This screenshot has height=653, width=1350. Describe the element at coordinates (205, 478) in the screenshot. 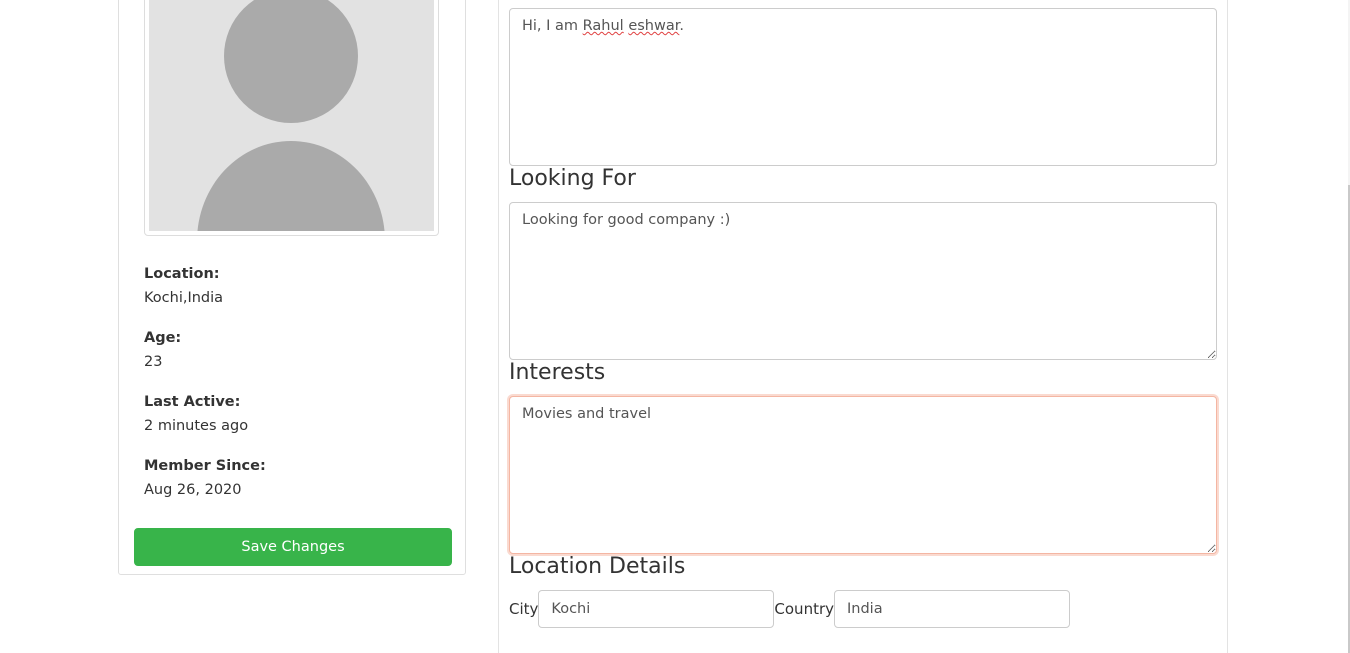

I see `member-since-info: Member Since: Aug 26, 2020` at that location.